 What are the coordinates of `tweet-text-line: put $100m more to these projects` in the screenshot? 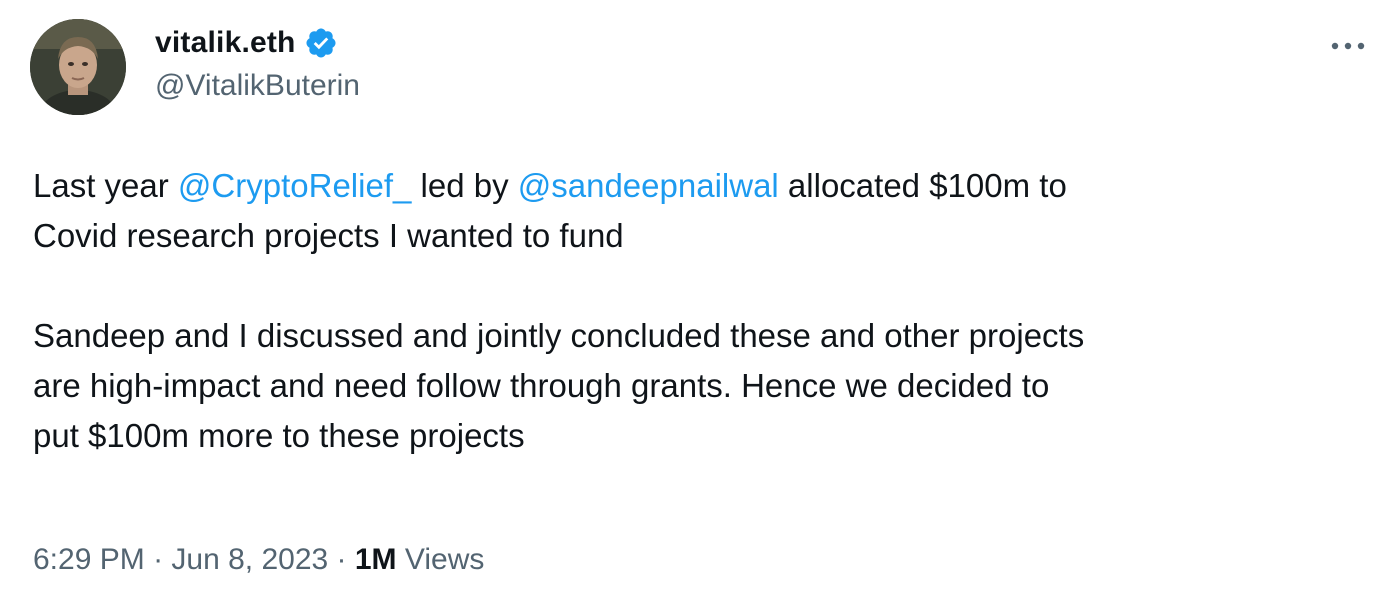 It's located at (279, 435).